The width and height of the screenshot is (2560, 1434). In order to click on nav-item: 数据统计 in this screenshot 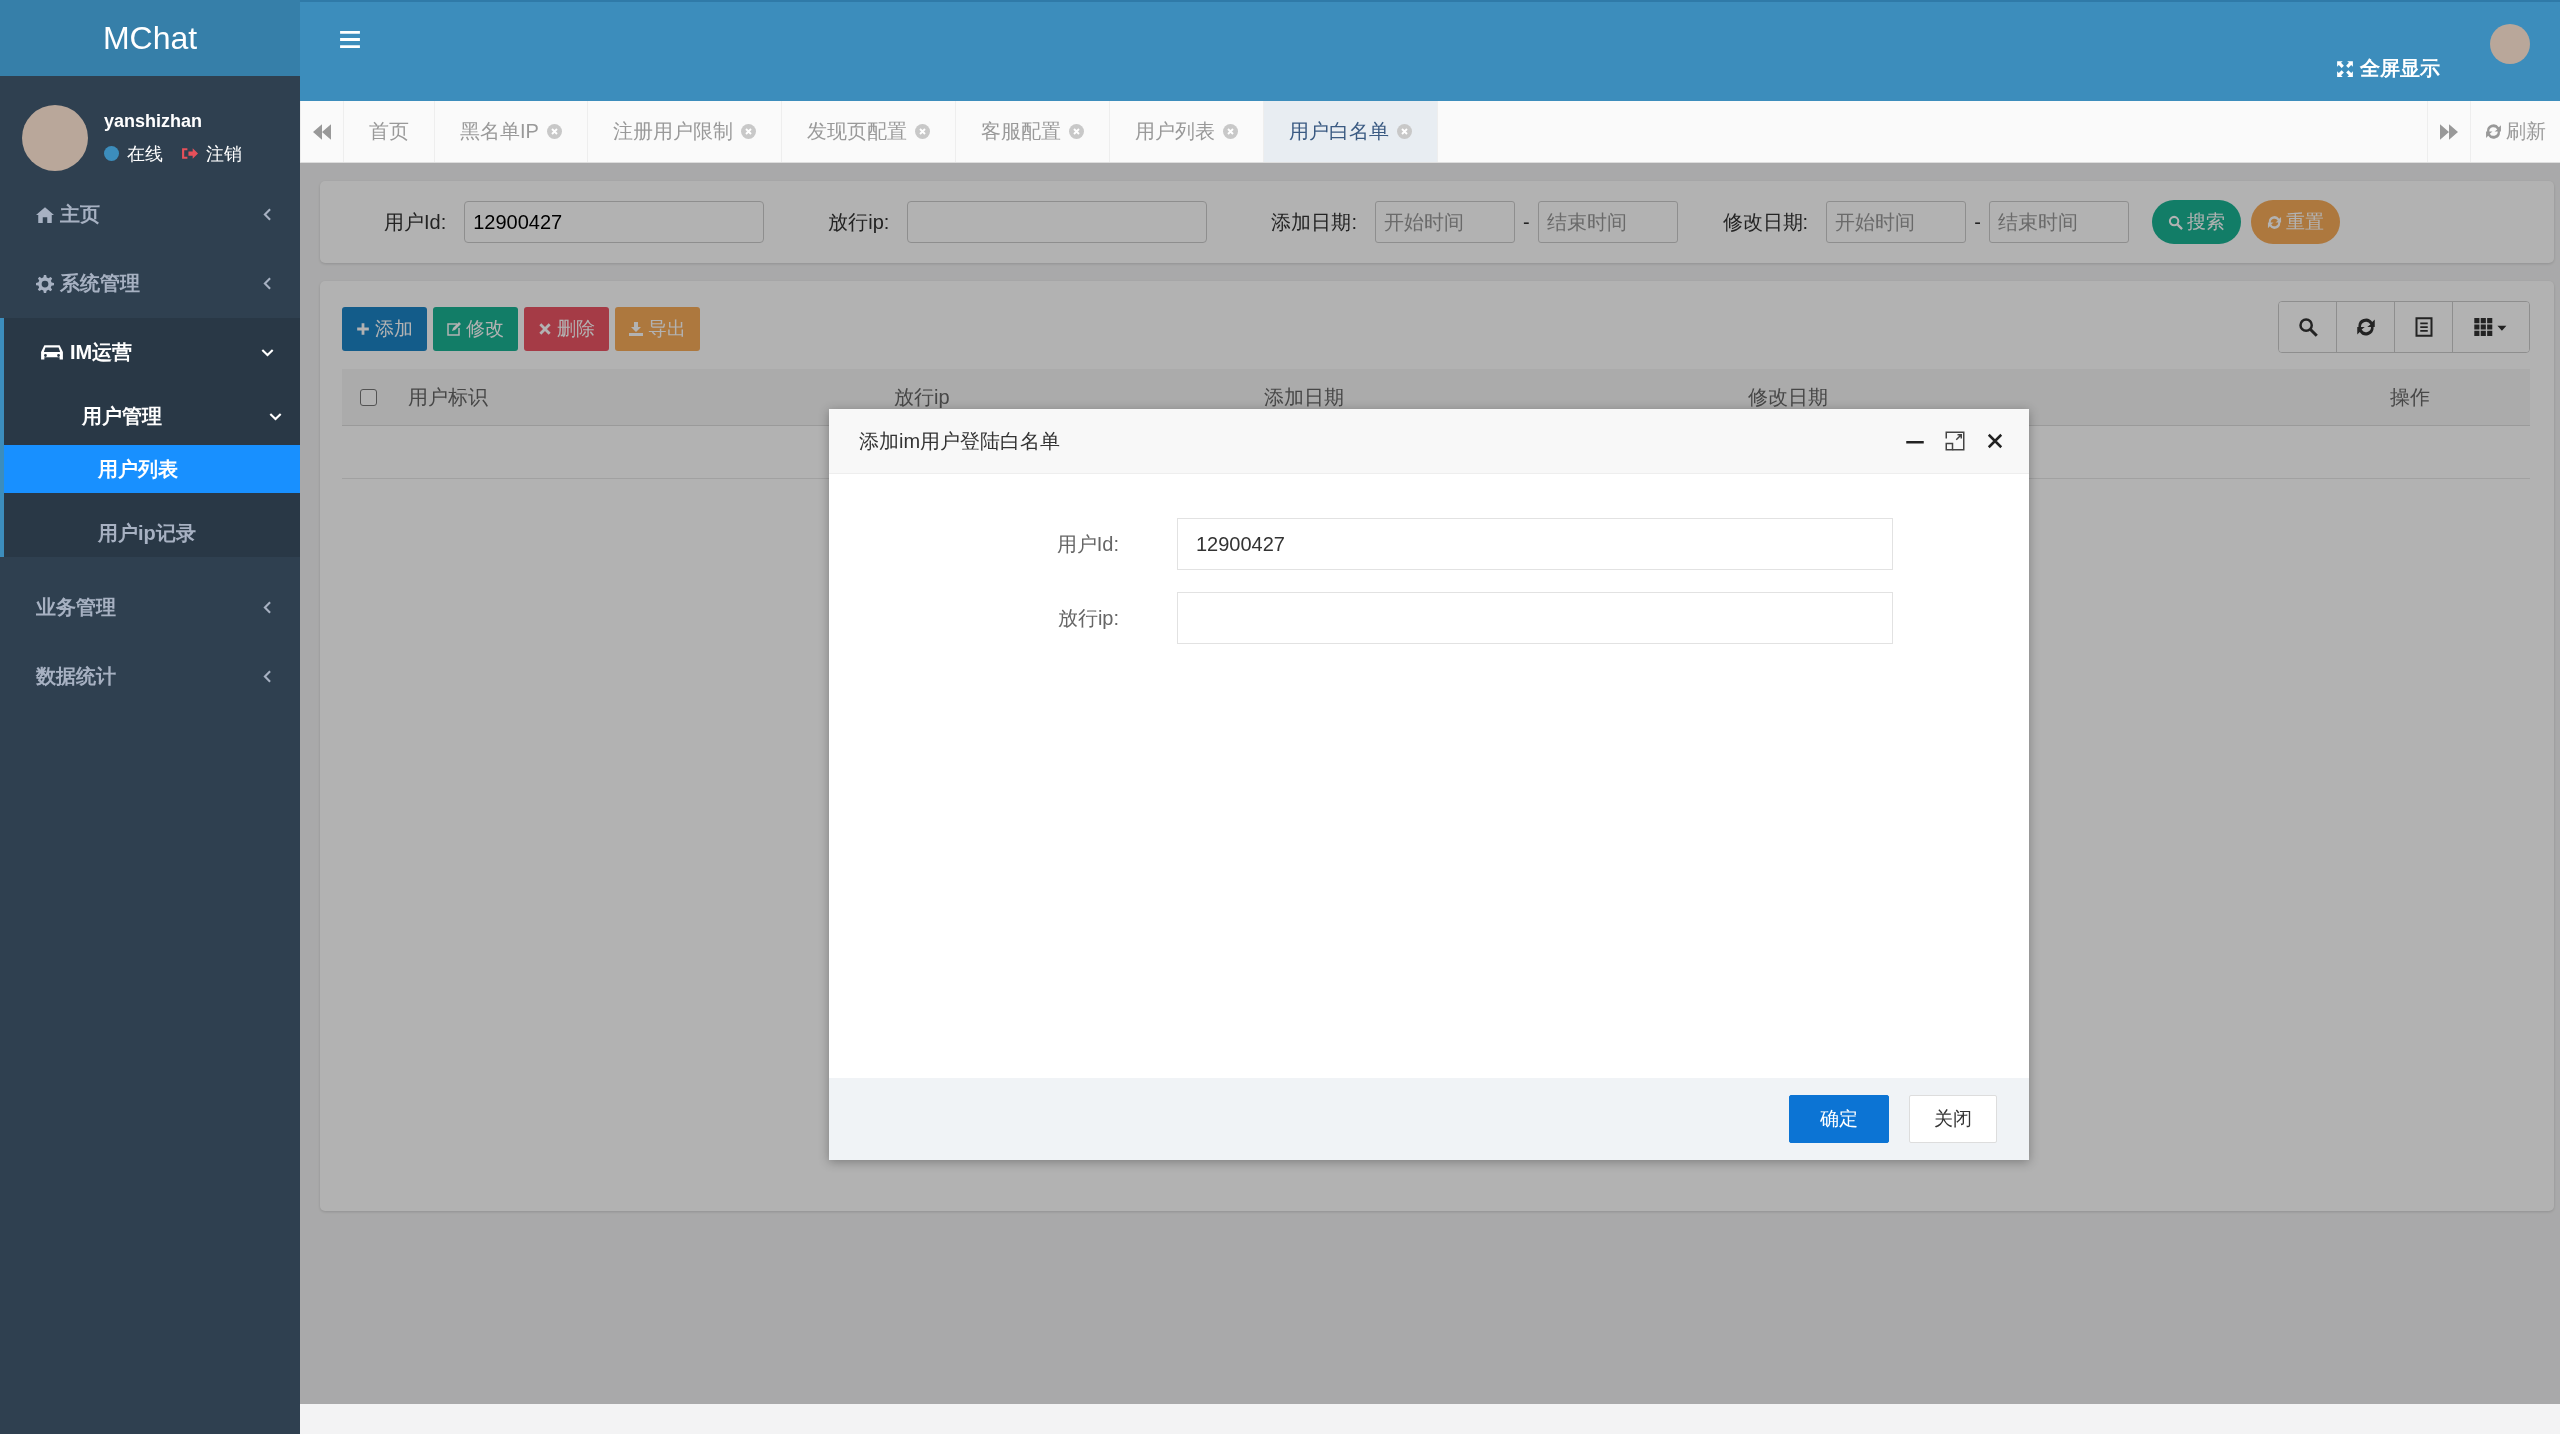, I will do `click(150, 676)`.